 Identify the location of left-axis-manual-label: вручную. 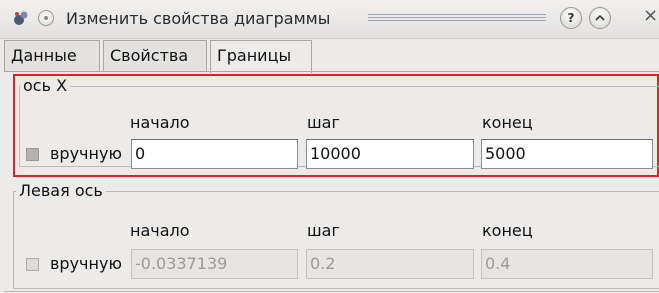
(86, 263).